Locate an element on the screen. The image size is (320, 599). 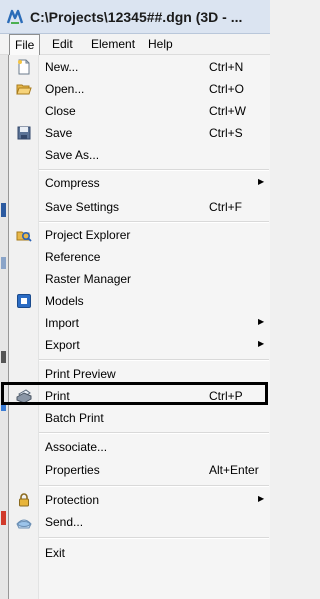
menu-help: Help is located at coordinates (160, 44).